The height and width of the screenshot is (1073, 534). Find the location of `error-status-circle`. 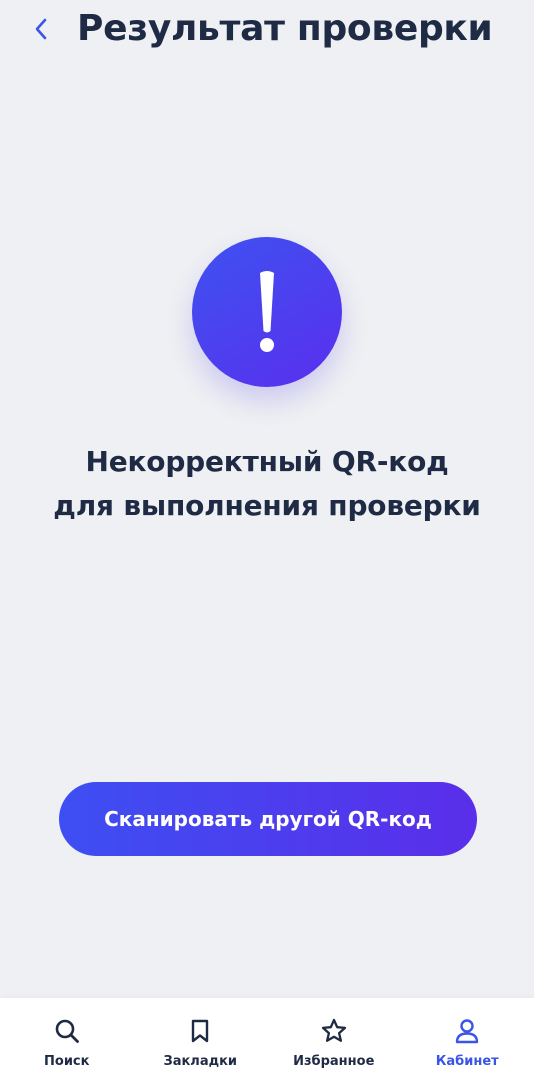

error-status-circle is located at coordinates (267, 312).